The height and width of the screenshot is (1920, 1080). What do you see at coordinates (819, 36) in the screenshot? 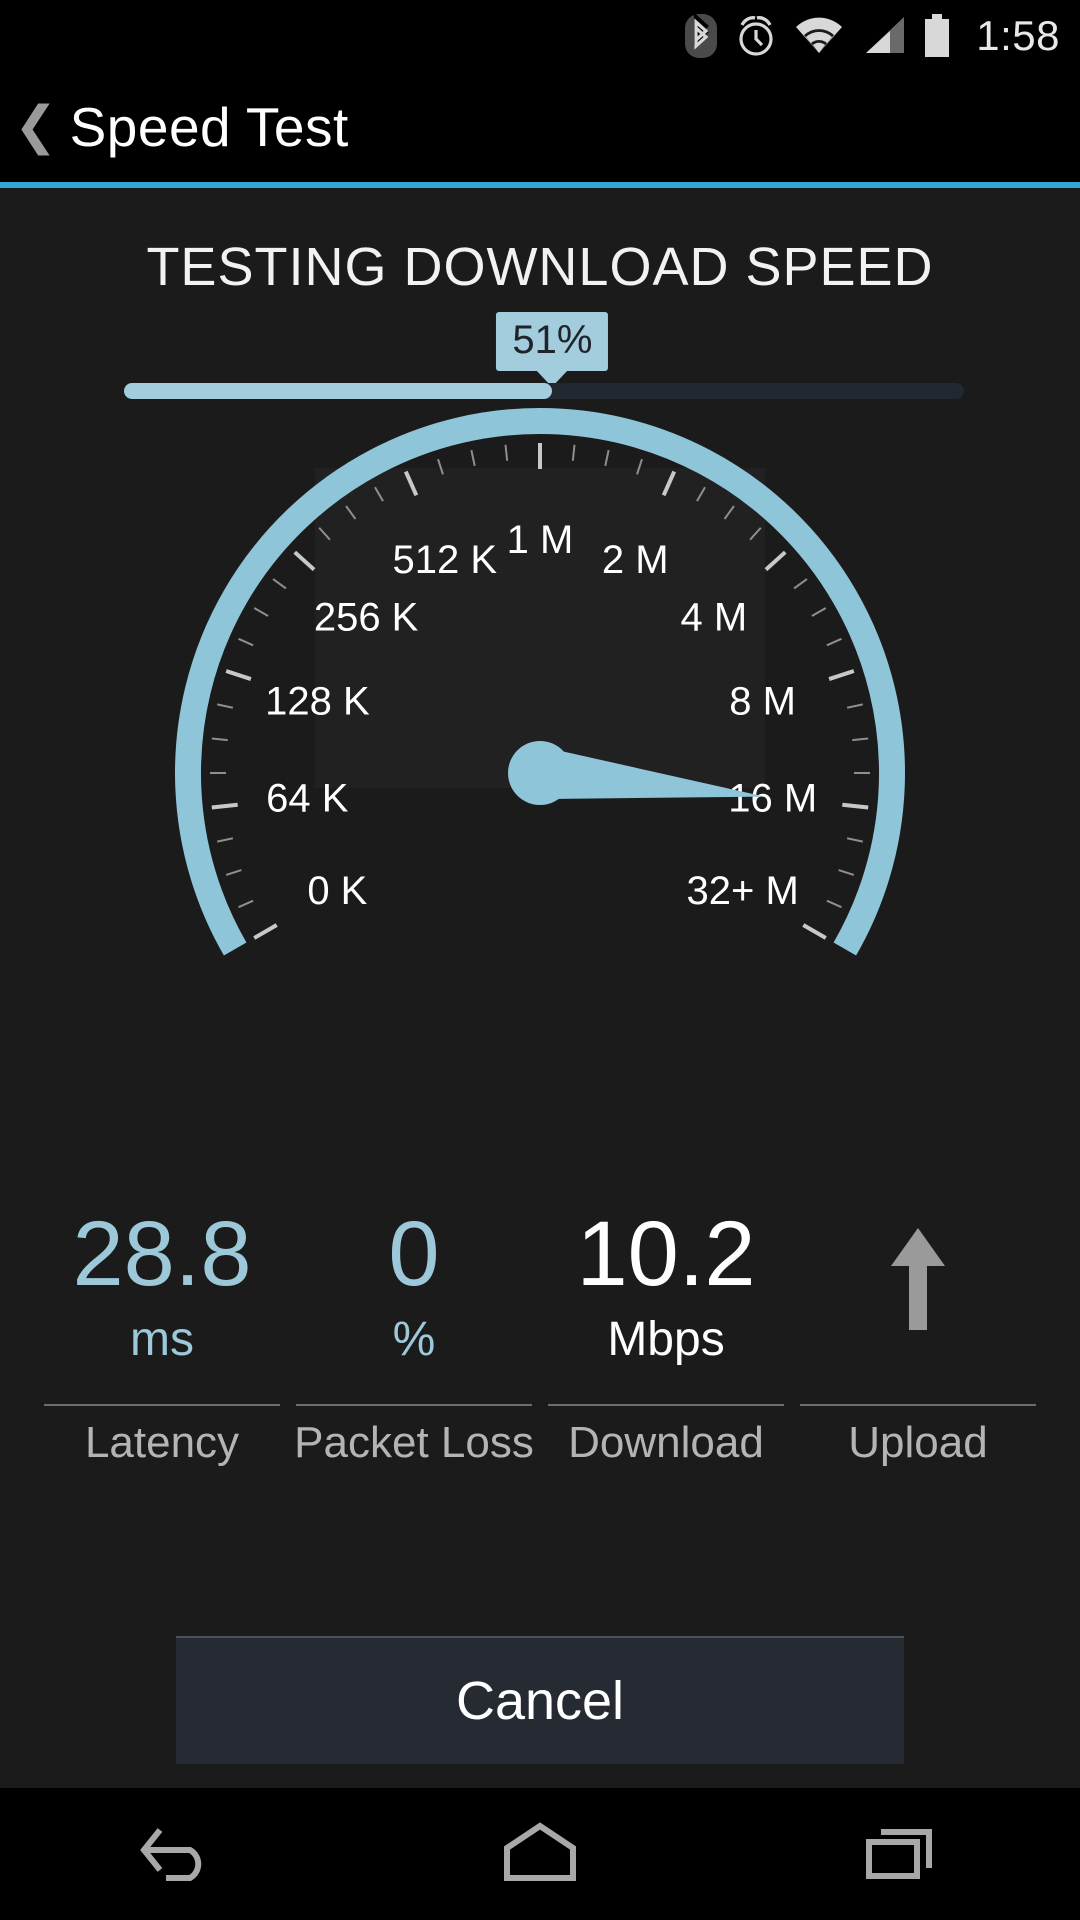
I see `wifi-icon` at bounding box center [819, 36].